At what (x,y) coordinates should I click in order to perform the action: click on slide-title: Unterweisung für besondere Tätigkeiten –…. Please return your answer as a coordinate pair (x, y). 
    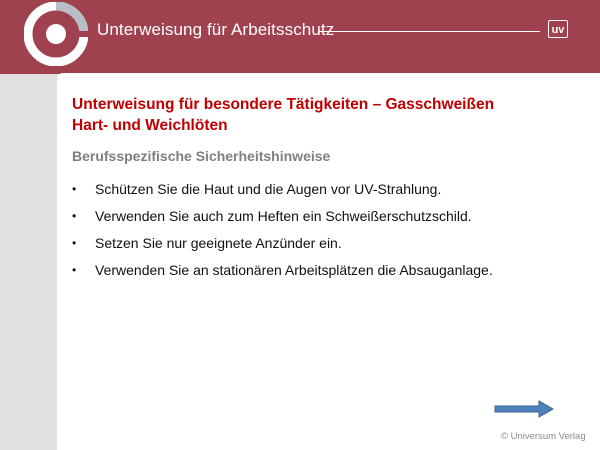
    Looking at the image, I should click on (327, 115).